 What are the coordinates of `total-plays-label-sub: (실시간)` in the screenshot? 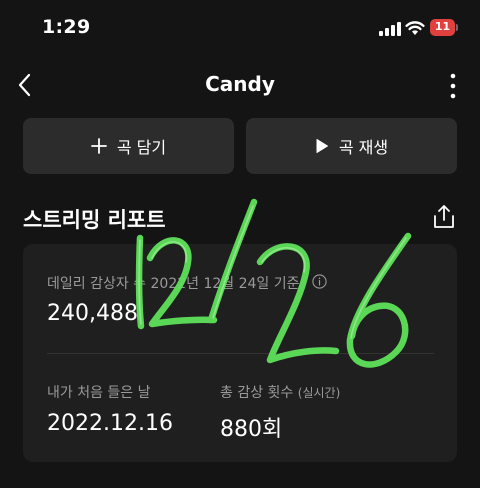 It's located at (319, 393).